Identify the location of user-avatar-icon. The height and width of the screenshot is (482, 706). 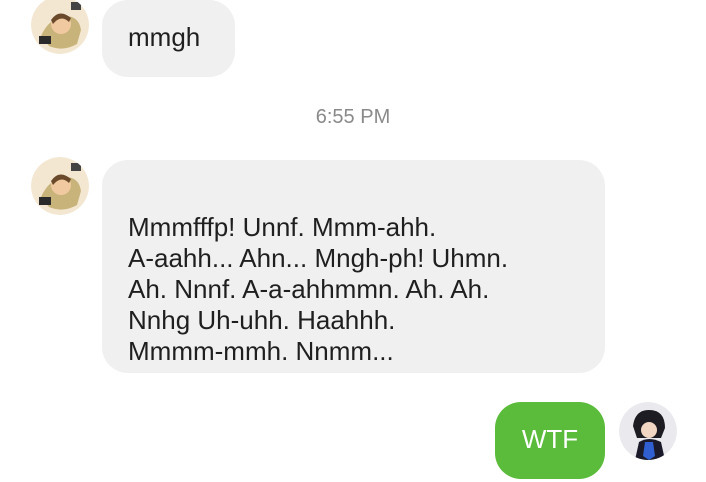
(648, 431).